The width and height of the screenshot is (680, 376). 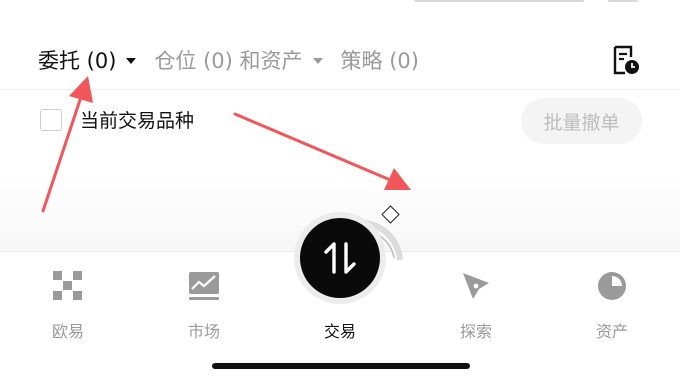 What do you see at coordinates (67, 331) in the screenshot?
I see `nav-label-okx: 欧易` at bounding box center [67, 331].